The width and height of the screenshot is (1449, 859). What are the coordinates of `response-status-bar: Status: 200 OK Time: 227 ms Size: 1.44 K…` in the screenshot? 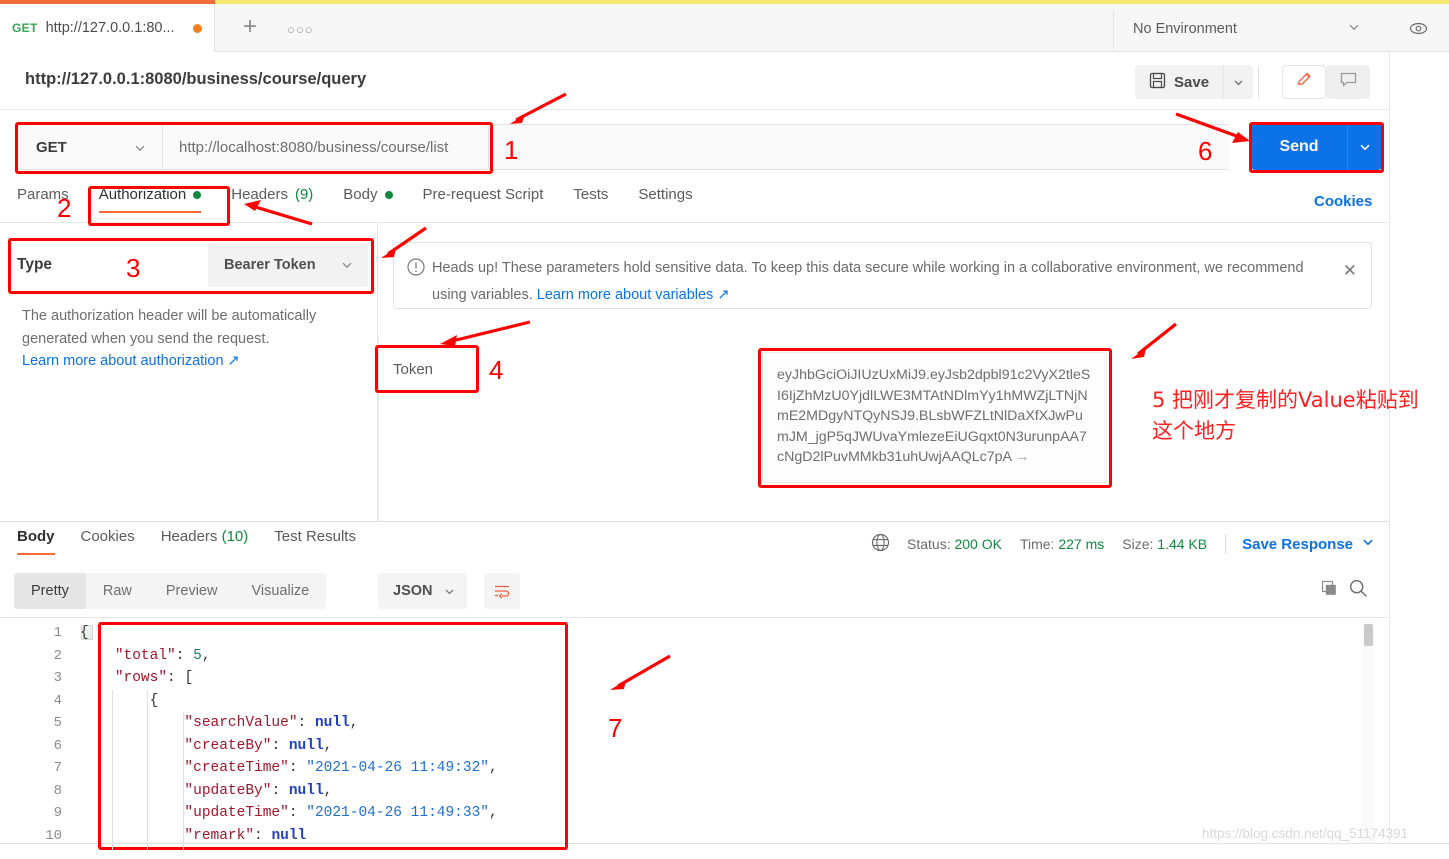 It's located at (1122, 544).